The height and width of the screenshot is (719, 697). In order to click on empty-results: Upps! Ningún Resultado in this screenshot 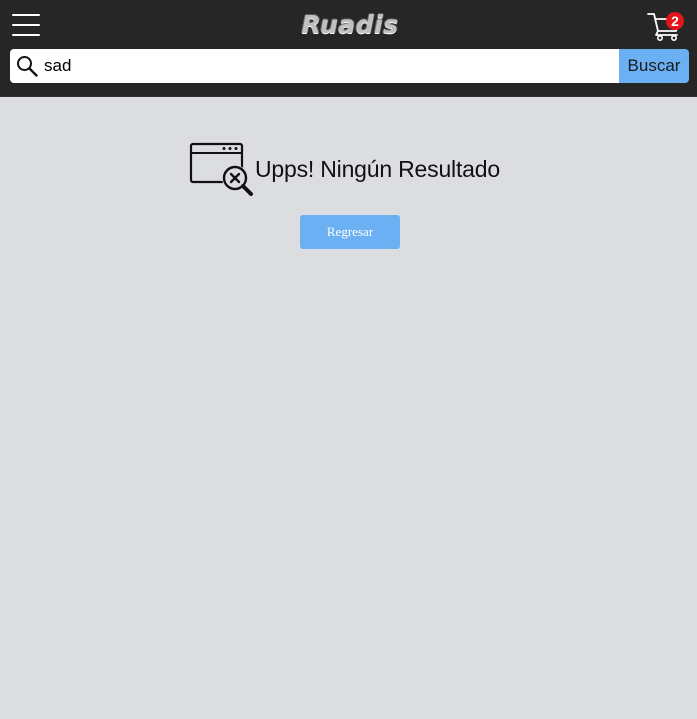, I will do `click(344, 169)`.